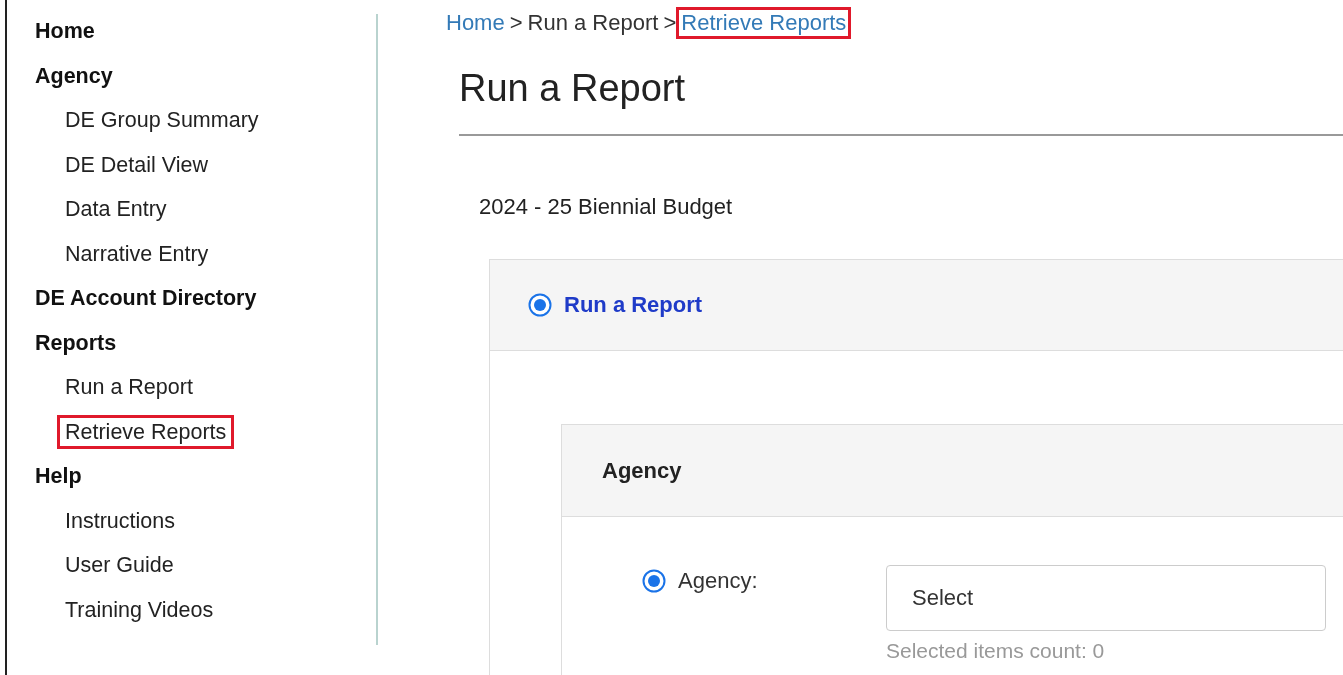 The width and height of the screenshot is (1343, 675). Describe the element at coordinates (1106, 598) in the screenshot. I see `agency-select: Select` at that location.